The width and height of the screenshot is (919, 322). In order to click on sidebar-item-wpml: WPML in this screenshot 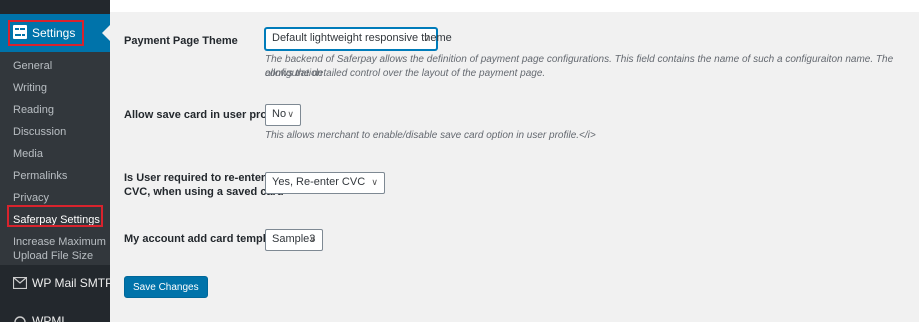, I will do `click(55, 314)`.